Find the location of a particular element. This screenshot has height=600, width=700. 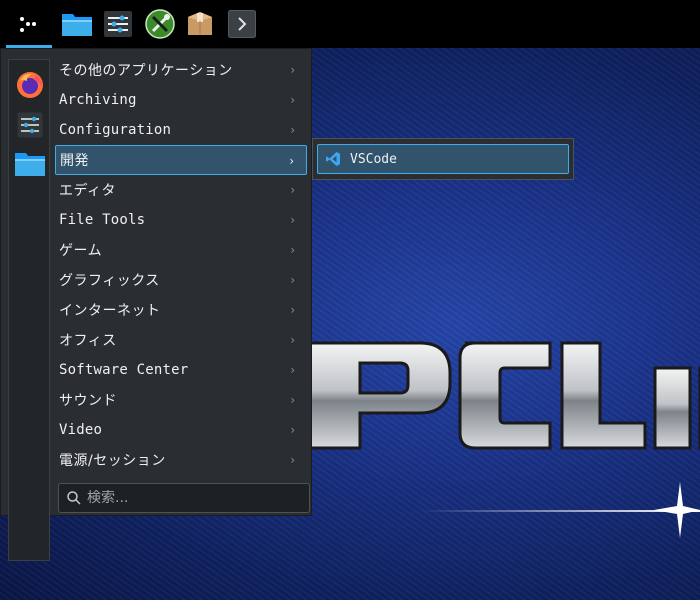

tools-button is located at coordinates (160, 24).